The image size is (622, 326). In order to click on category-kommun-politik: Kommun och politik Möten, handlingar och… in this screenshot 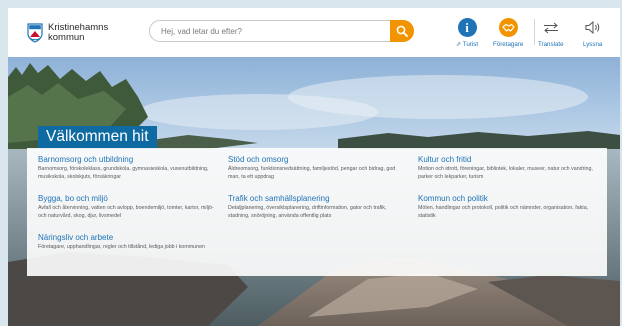, I will do `click(508, 207)`.